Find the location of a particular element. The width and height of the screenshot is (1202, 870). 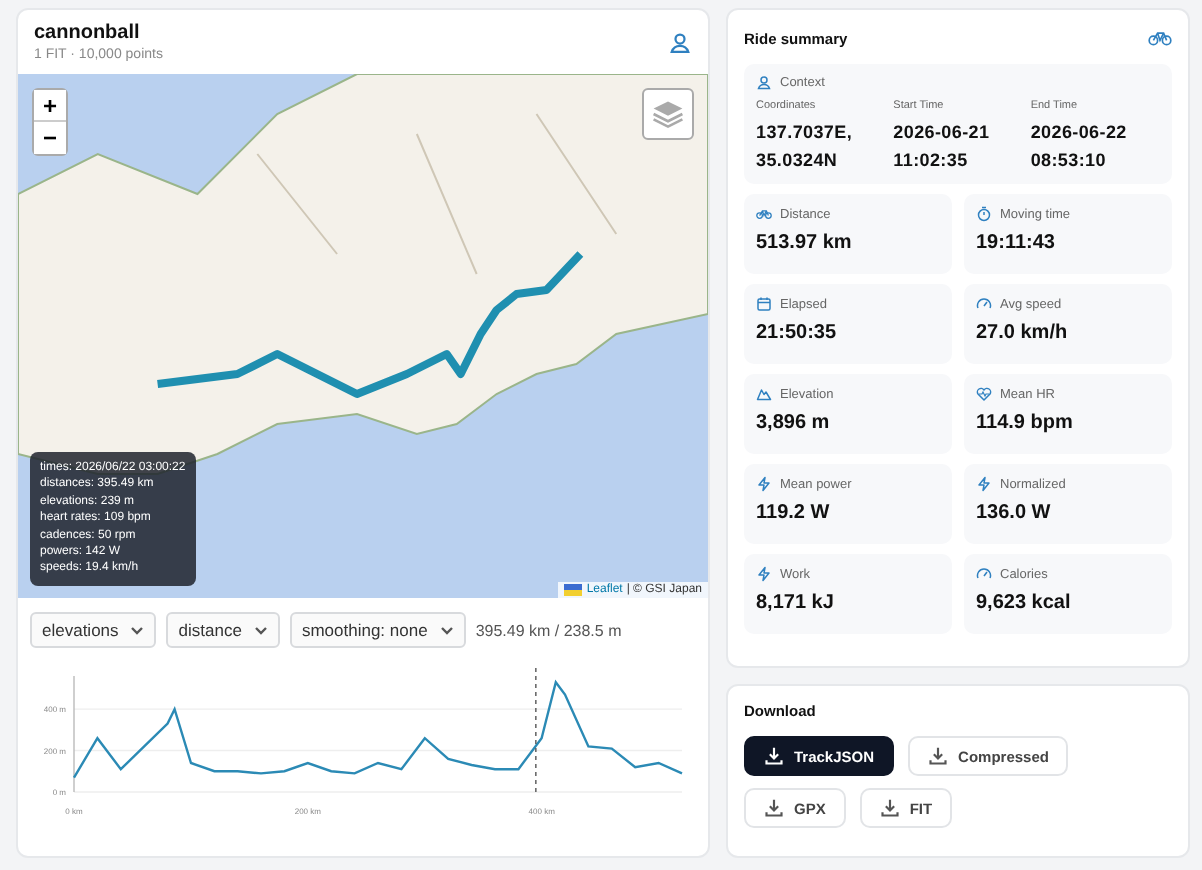

stat-value: 19:11:43 is located at coordinates (1016, 243).